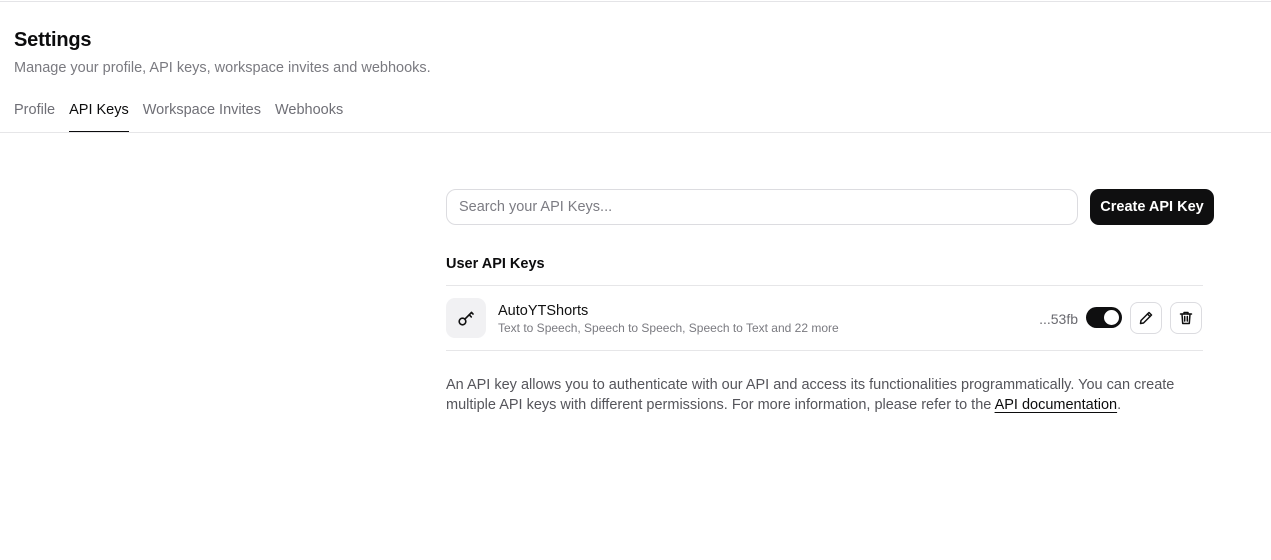 The image size is (1271, 560). What do you see at coordinates (762, 207) in the screenshot?
I see `search-input` at bounding box center [762, 207].